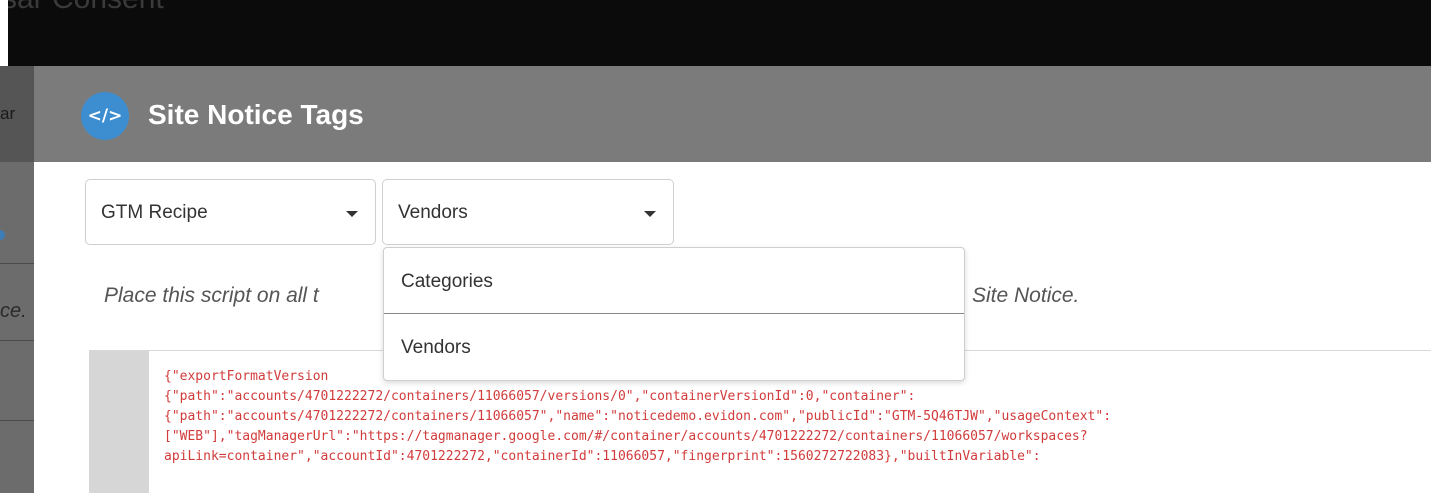 The height and width of the screenshot is (493, 1445). I want to click on instructions-text-end: Site Notice., so click(1026, 295).